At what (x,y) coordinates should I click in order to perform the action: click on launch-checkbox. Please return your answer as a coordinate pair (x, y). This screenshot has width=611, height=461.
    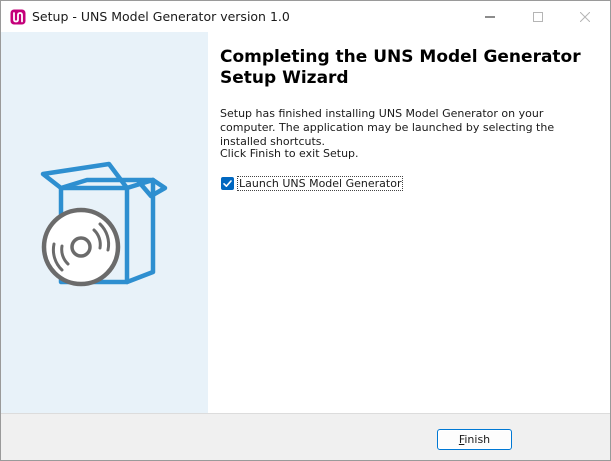
    Looking at the image, I should click on (227, 183).